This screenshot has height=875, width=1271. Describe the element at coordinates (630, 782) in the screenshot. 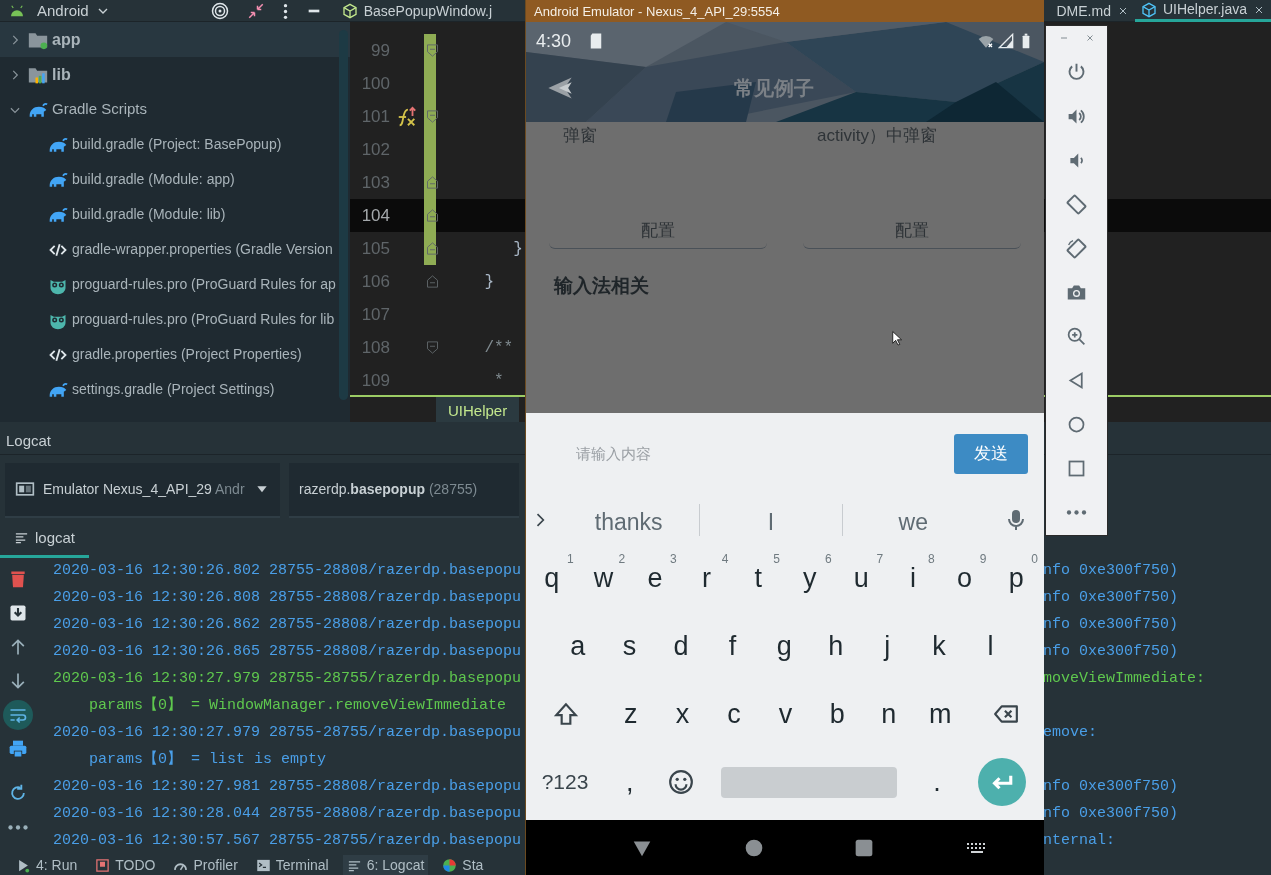

I see `key: ,` at that location.